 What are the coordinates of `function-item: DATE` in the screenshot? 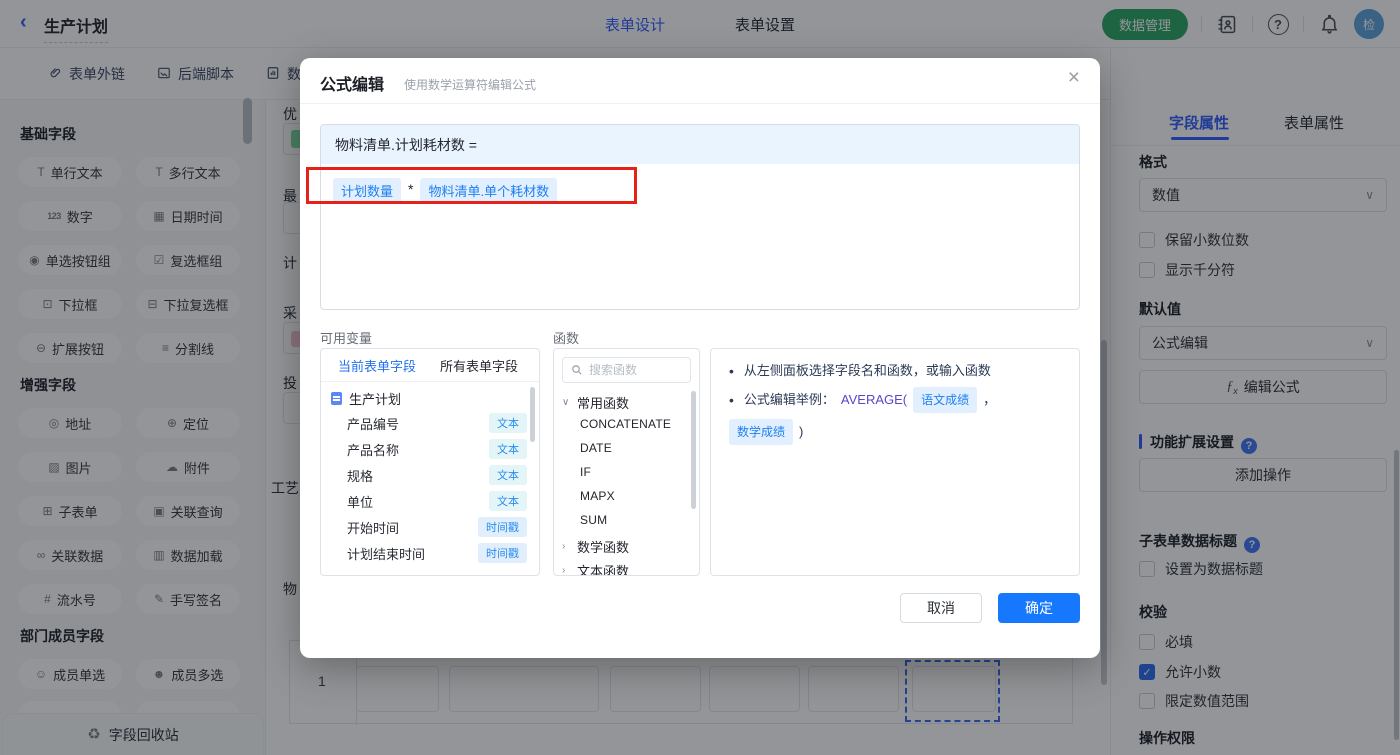 It's located at (596, 448).